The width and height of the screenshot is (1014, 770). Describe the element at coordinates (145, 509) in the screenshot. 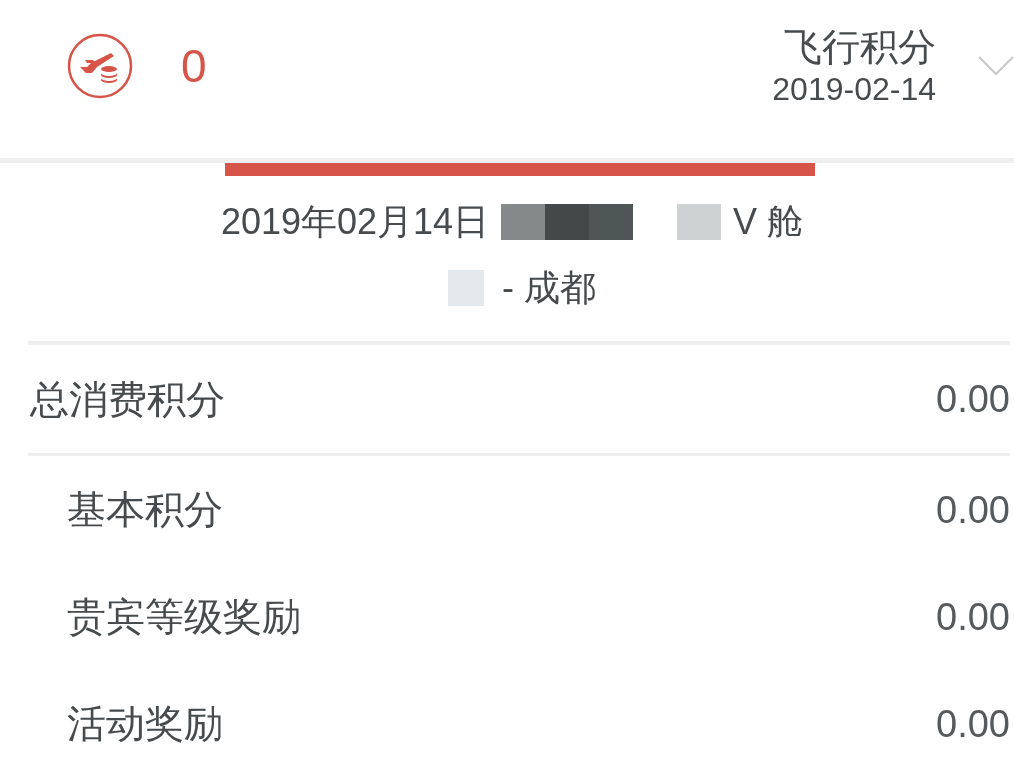

I see `points-label: 基本积分` at that location.